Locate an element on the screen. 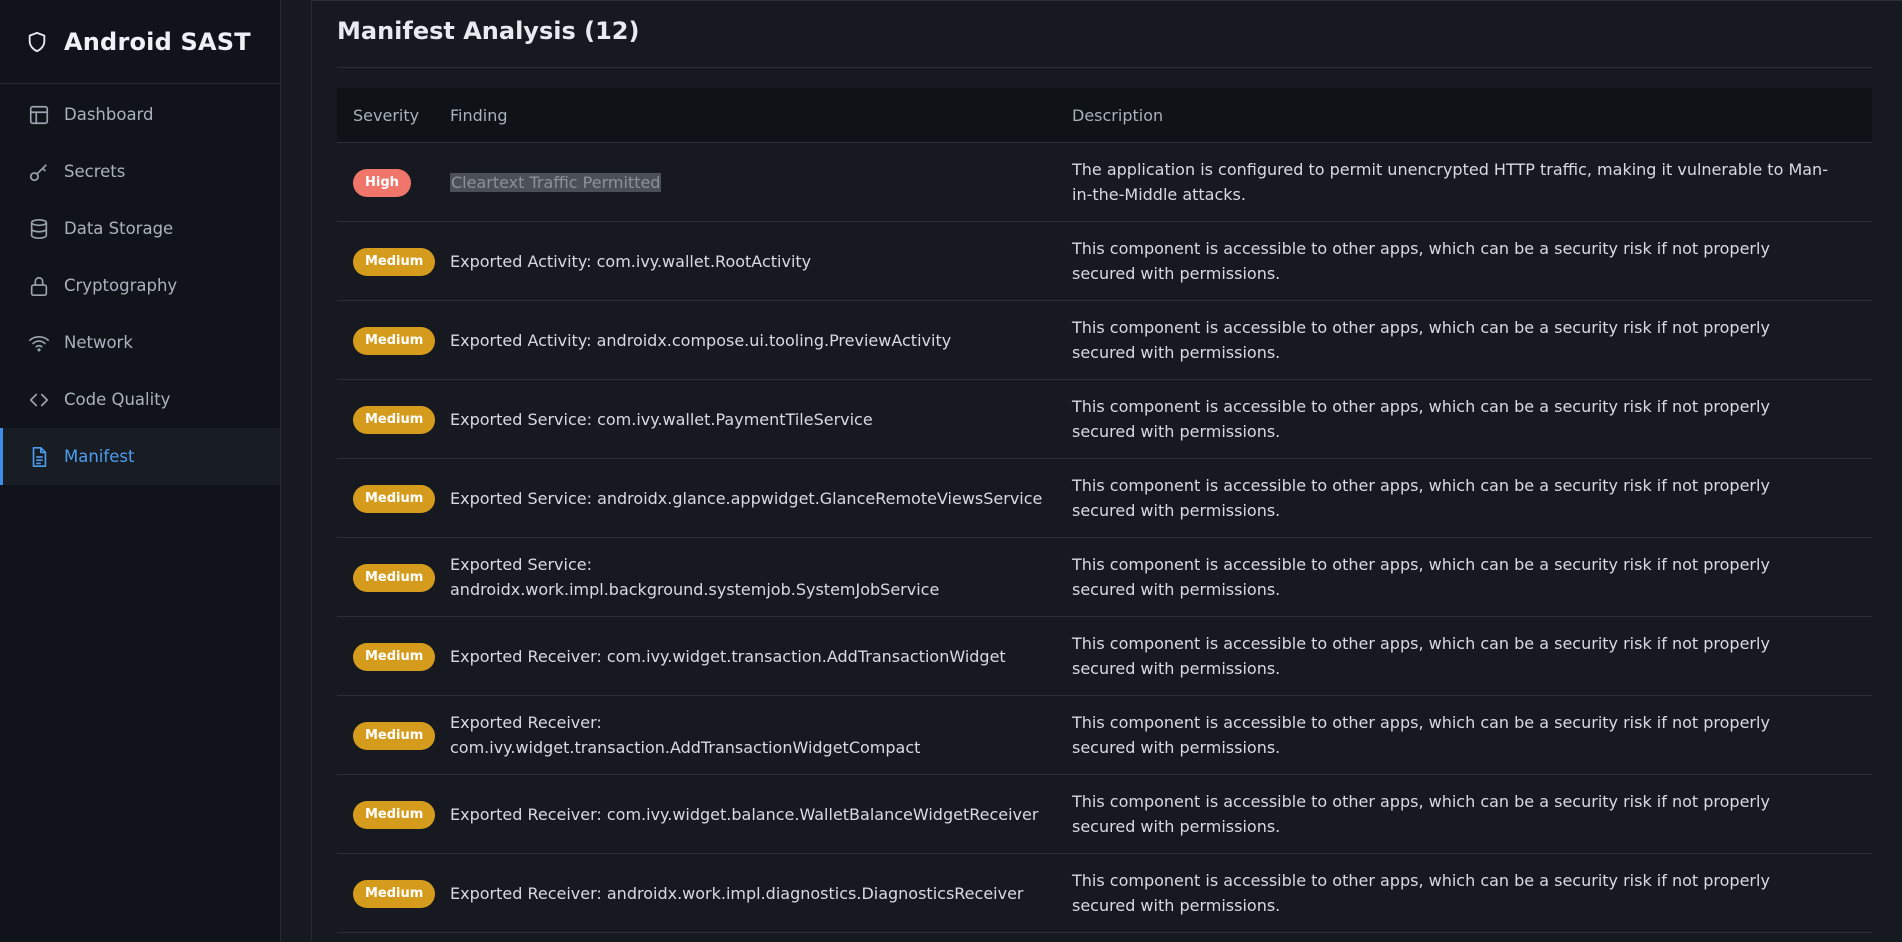 The height and width of the screenshot is (942, 1902). dashboard-icon is located at coordinates (39, 114).